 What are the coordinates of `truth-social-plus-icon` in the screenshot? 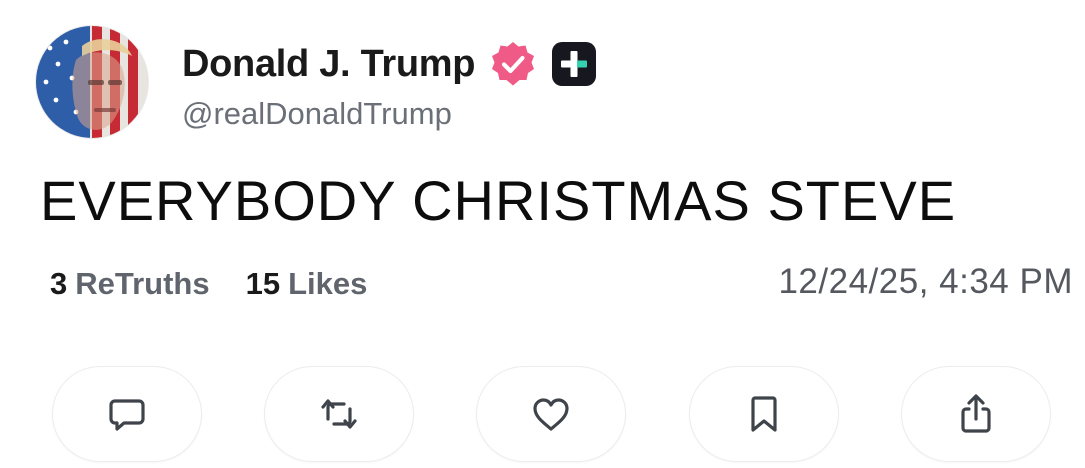 It's located at (574, 64).